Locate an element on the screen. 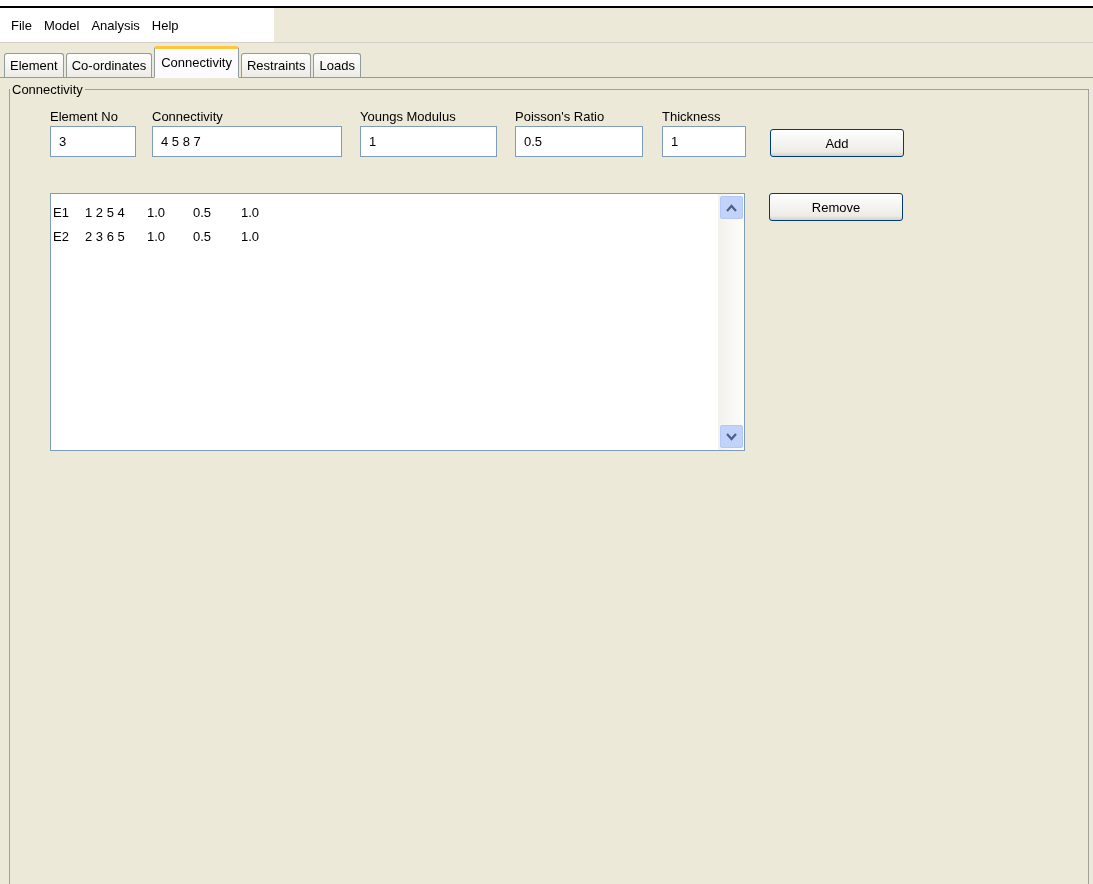 This screenshot has width=1093, height=884. remove-button: Remove is located at coordinates (836, 207).